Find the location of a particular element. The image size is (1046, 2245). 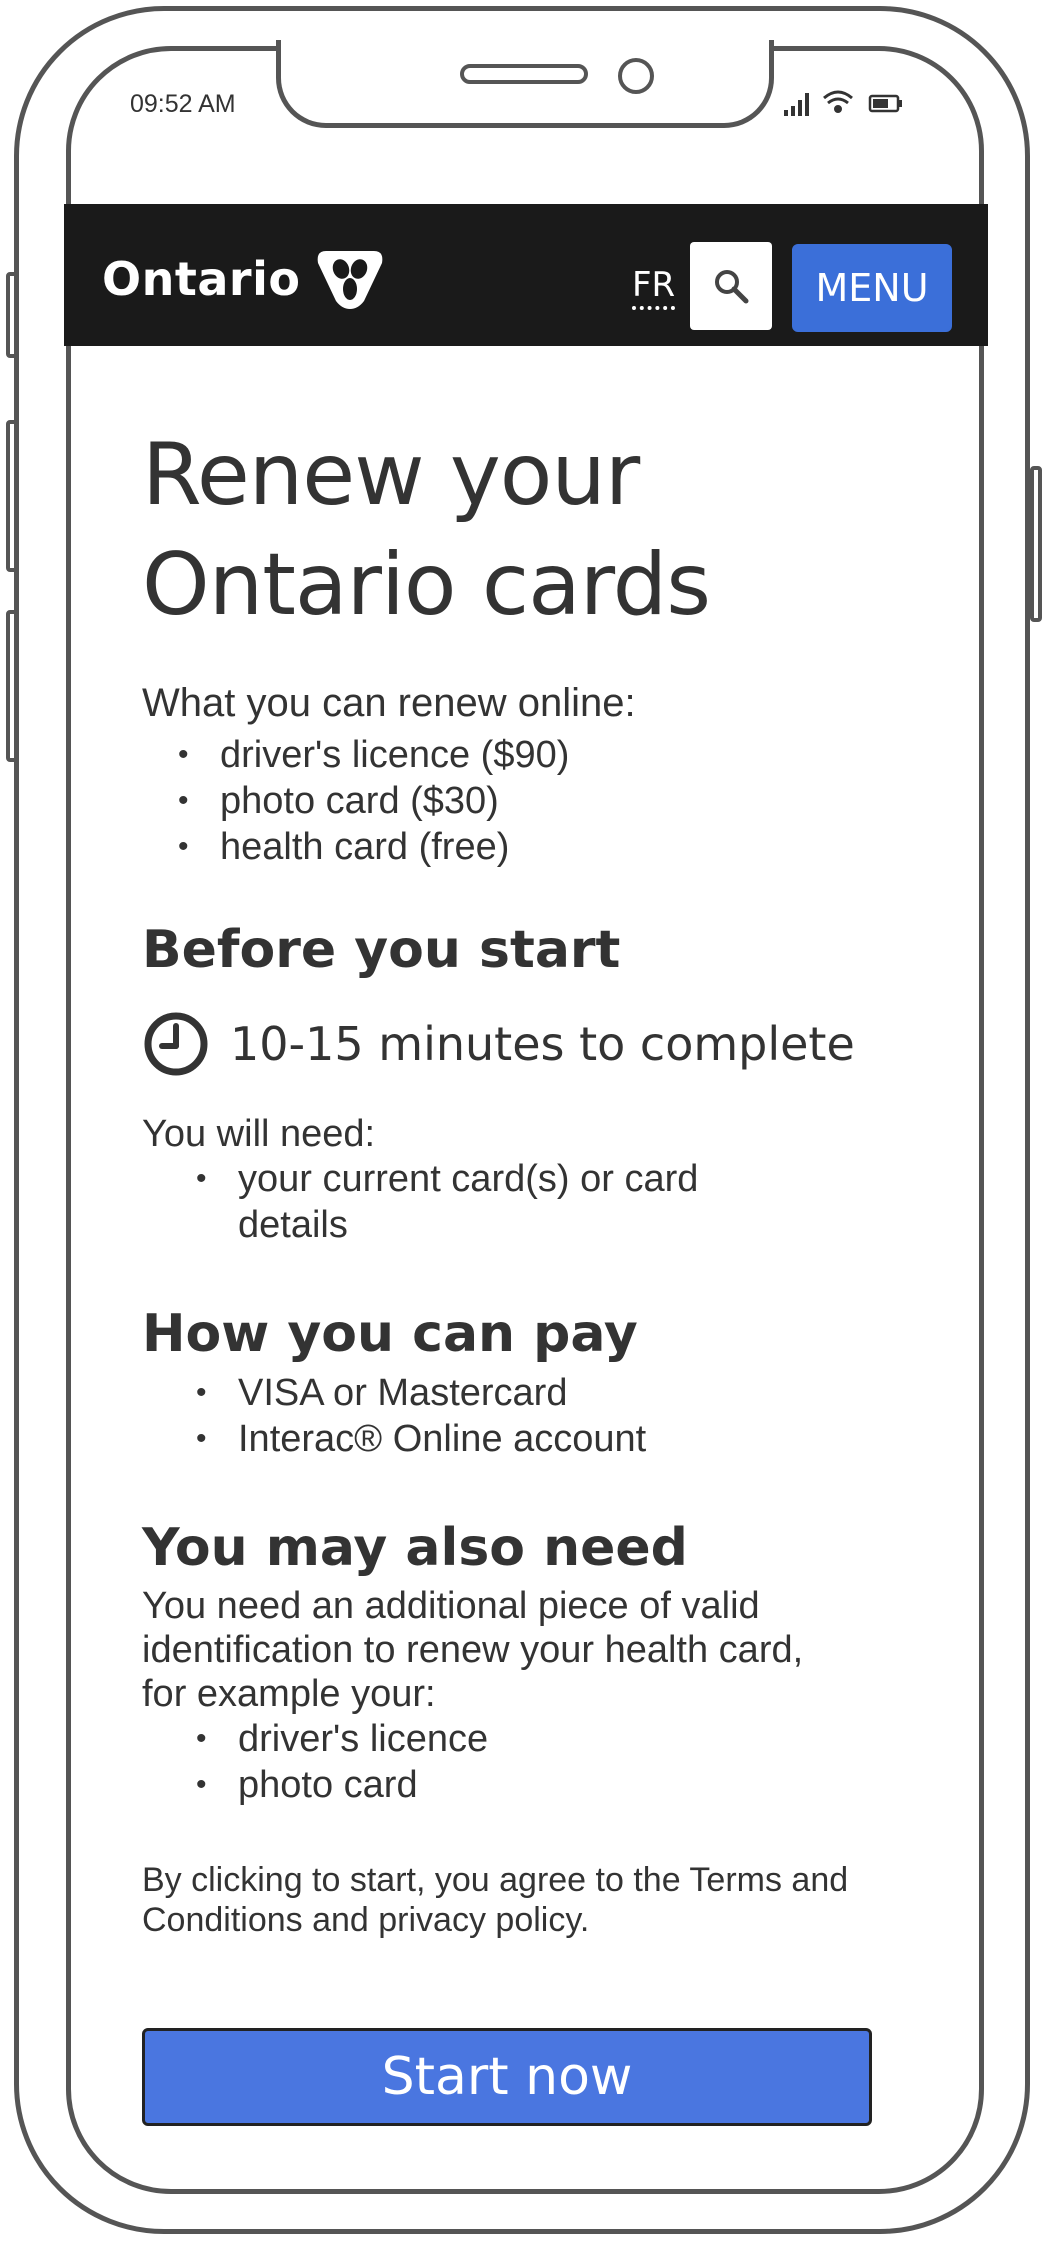

need-list: your current card(s) or card details is located at coordinates (522, 1202).